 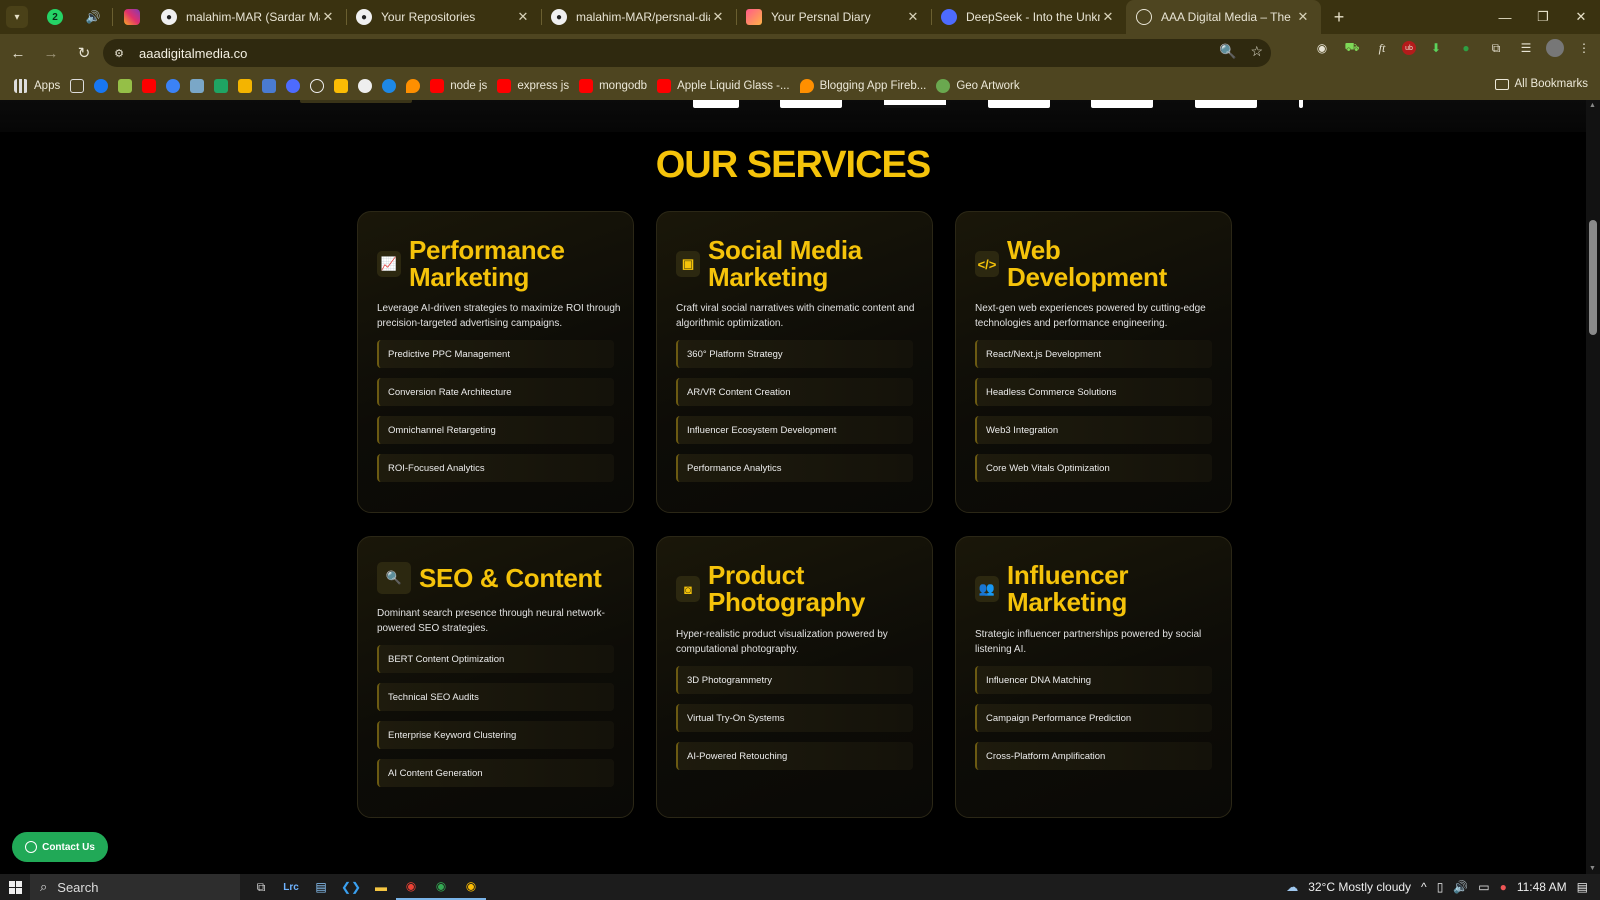 What do you see at coordinates (794, 718) in the screenshot?
I see `feature-item: Virtual Try-On Systems` at bounding box center [794, 718].